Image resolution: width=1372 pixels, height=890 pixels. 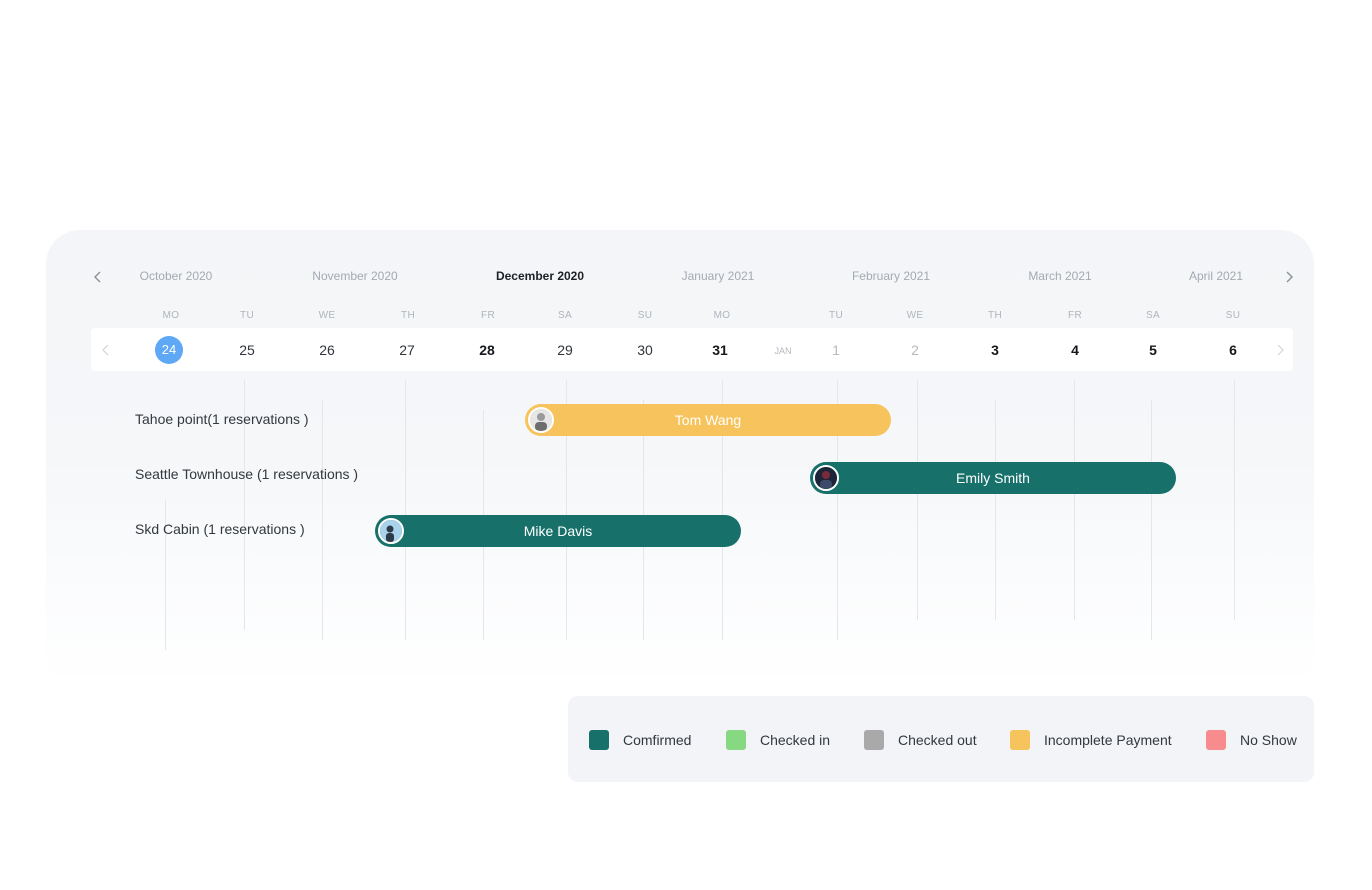 What do you see at coordinates (1153, 350) in the screenshot?
I see `day-cell: 5` at bounding box center [1153, 350].